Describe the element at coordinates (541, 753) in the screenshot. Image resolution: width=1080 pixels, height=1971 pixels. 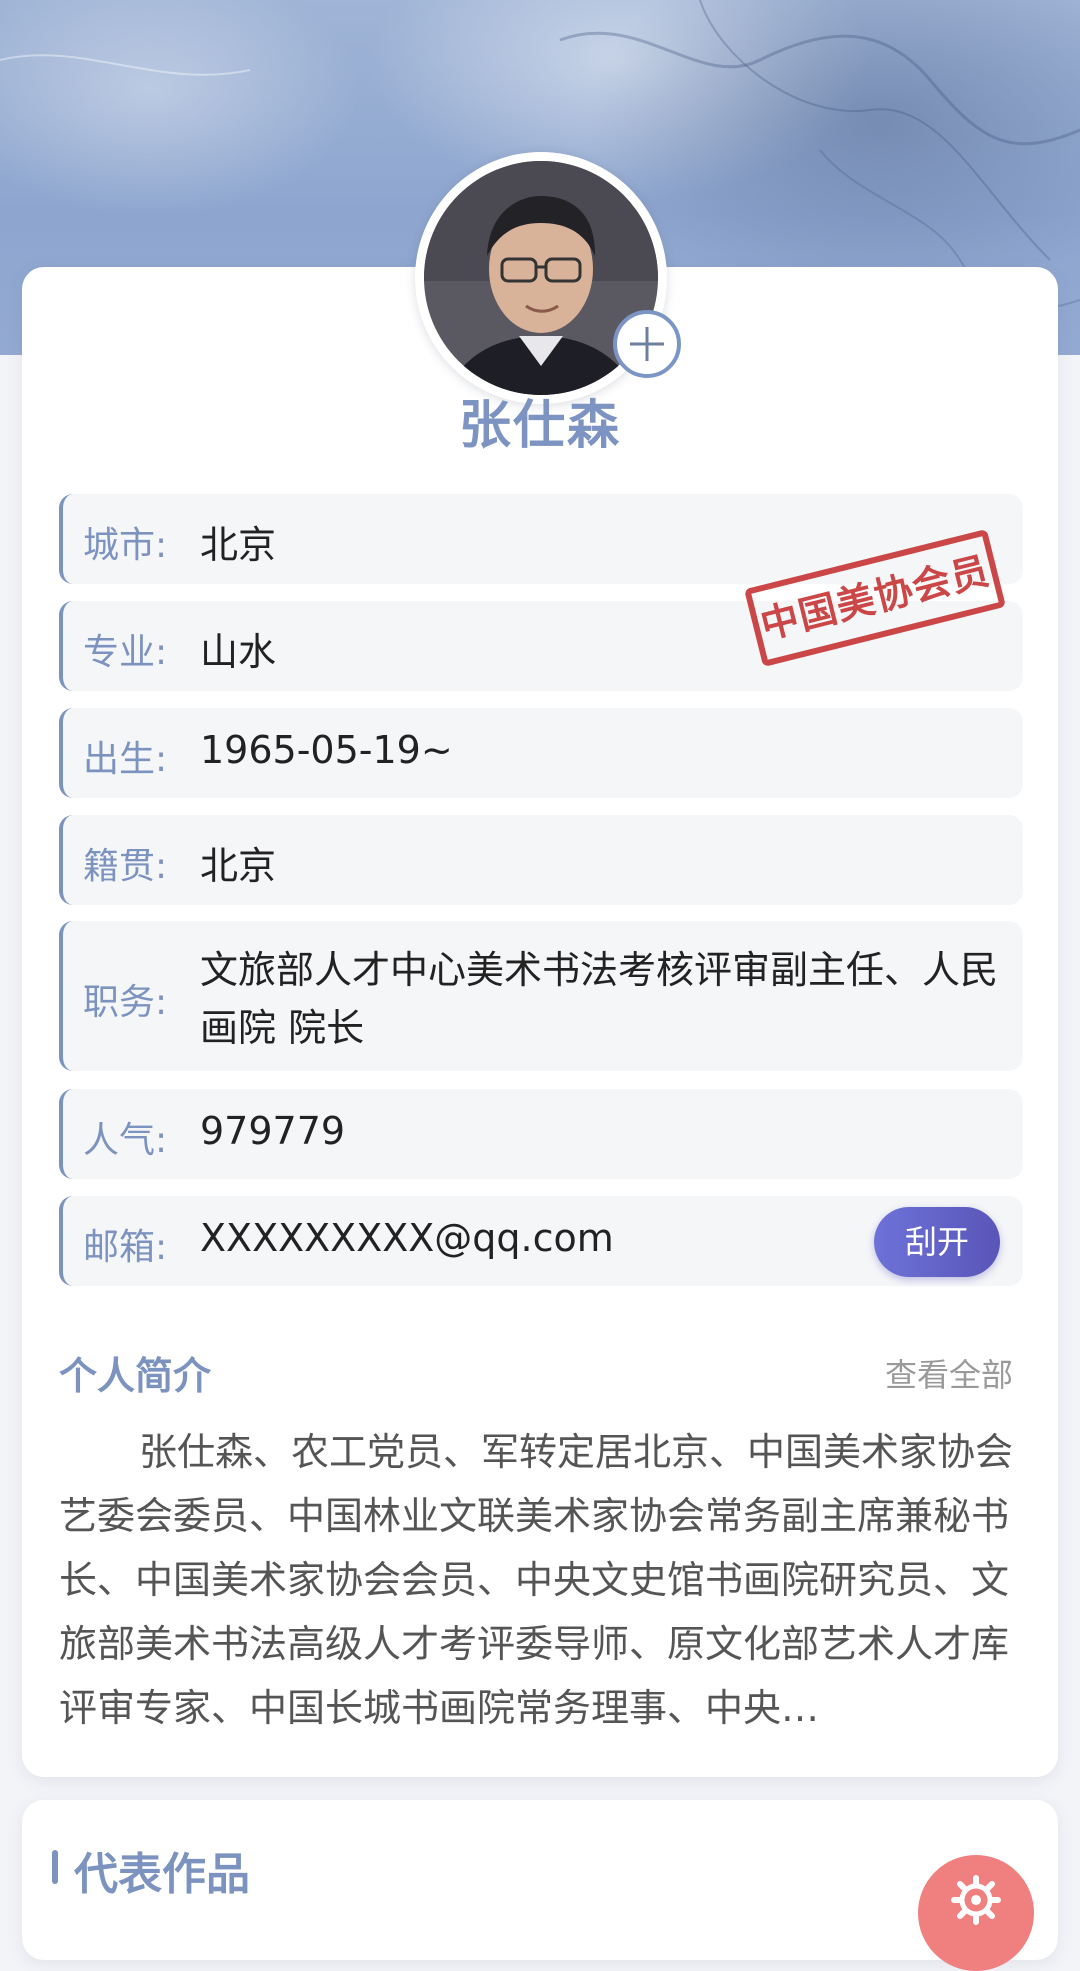
I see `field-row-birth: 出生: 1965-05-19~` at that location.